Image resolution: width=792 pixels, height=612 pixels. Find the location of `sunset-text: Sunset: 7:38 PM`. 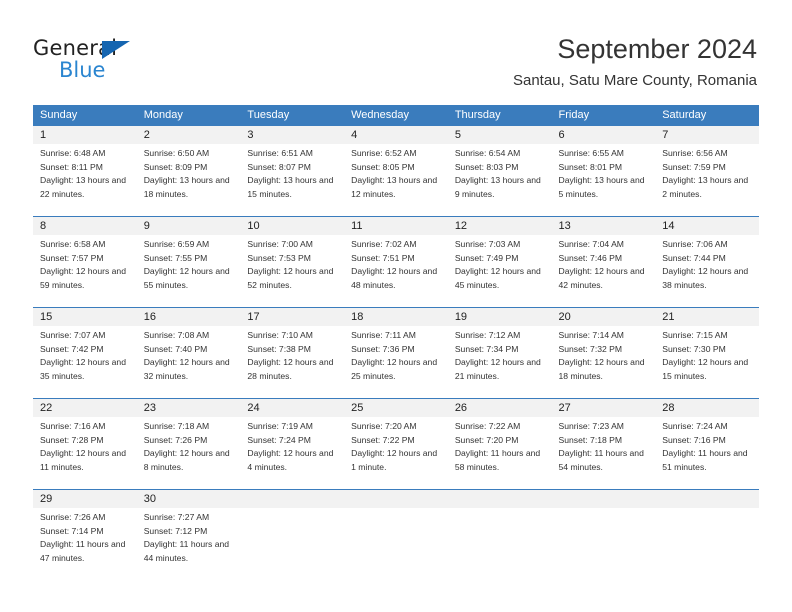

sunset-text: Sunset: 7:38 PM is located at coordinates (279, 348).